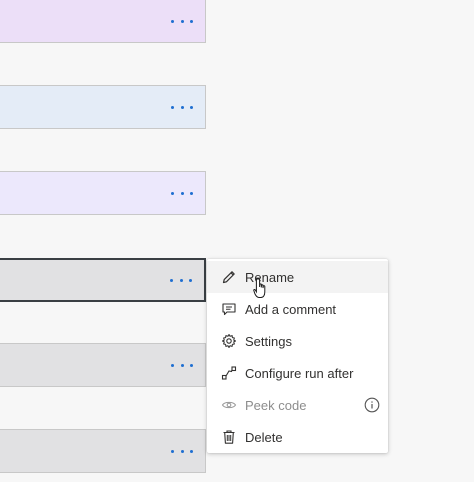  Describe the element at coordinates (297, 277) in the screenshot. I see `menu-item-rename: Rename` at that location.